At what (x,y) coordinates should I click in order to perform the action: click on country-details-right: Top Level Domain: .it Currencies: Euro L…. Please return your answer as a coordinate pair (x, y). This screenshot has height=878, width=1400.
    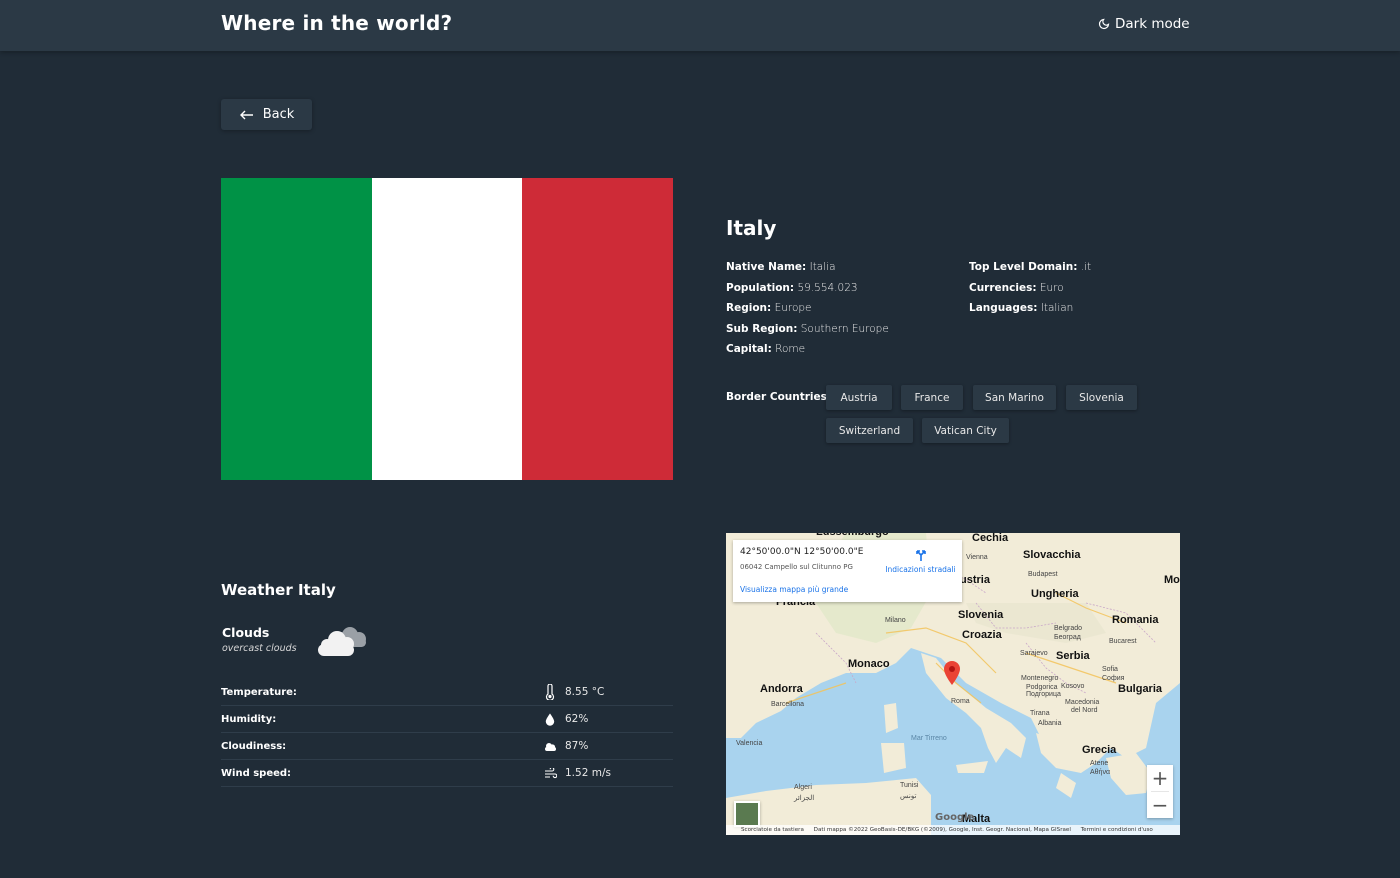
    Looking at the image, I should click on (1030, 288).